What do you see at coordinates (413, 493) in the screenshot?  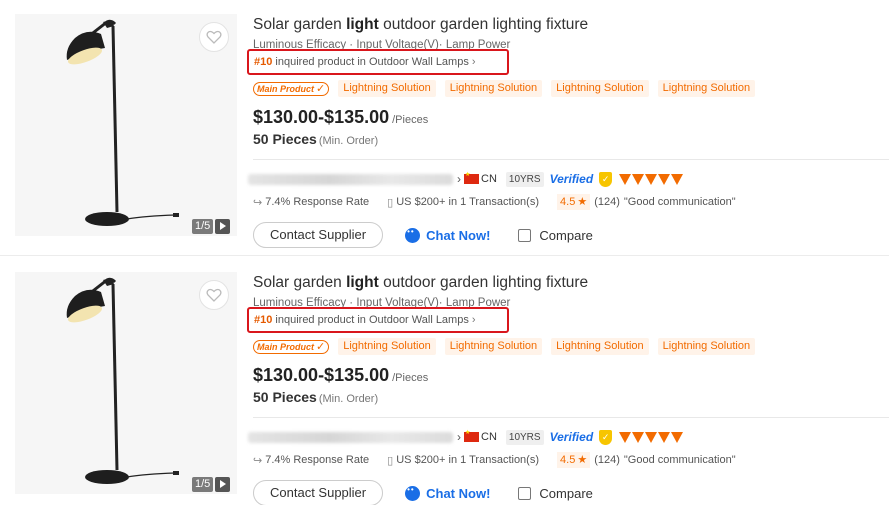 I see `chat-bubble-icon` at bounding box center [413, 493].